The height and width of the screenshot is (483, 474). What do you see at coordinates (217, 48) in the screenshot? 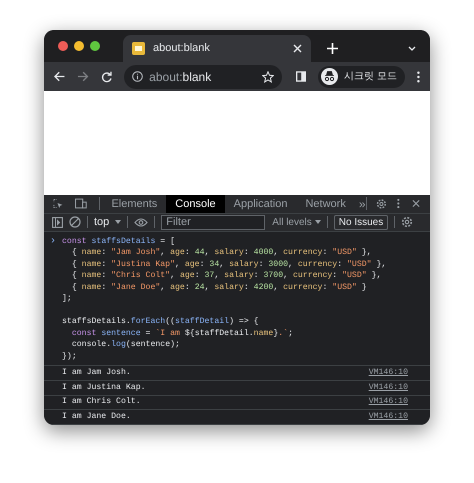
I see `browser-tab: about:blank` at bounding box center [217, 48].